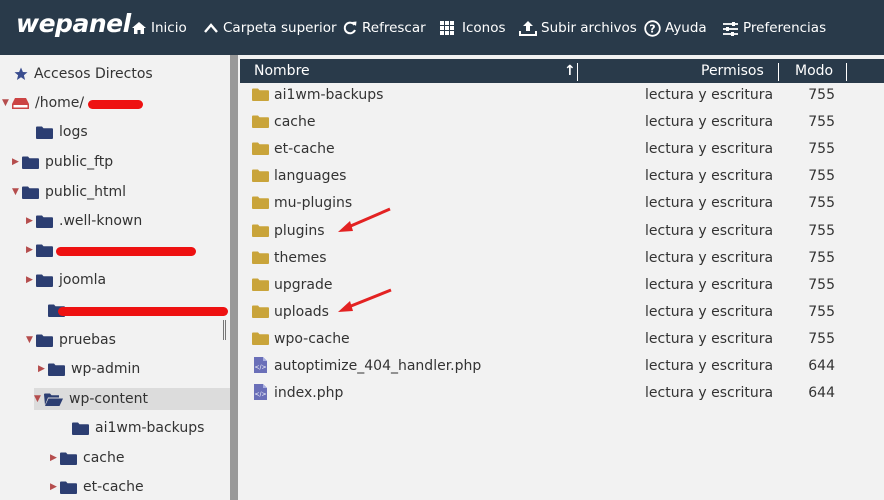  What do you see at coordinates (87, 340) in the screenshot?
I see `tree-item-label: pruebas` at bounding box center [87, 340].